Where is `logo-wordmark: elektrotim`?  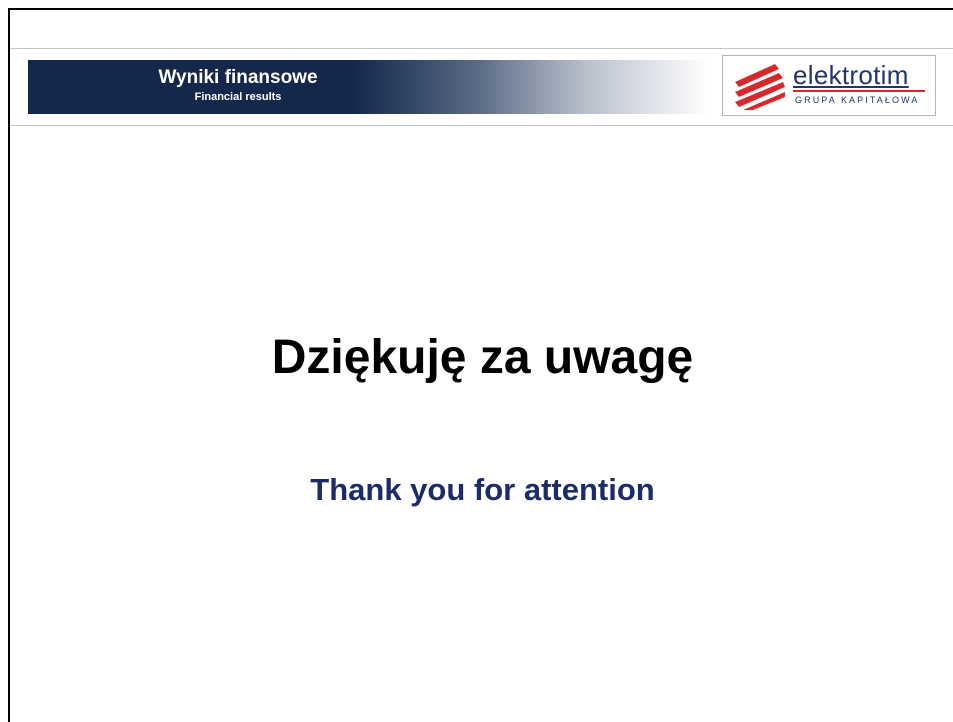
logo-wordmark: elektrotim is located at coordinates (851, 75).